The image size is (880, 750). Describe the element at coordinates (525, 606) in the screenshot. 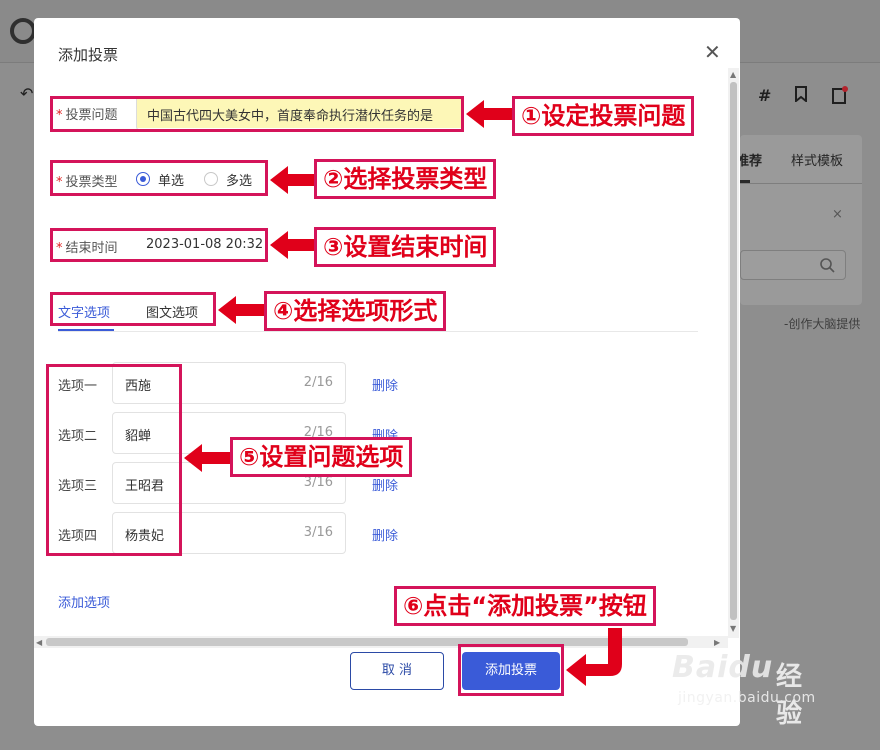

I see `annotation-6: ⑥点击“添加投票”按钮` at that location.